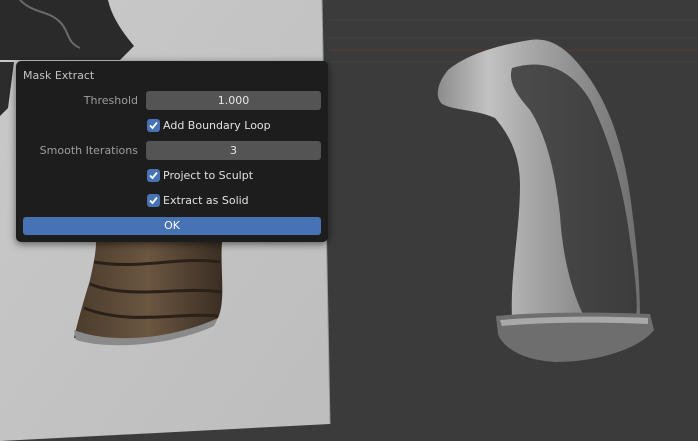  What do you see at coordinates (206, 200) in the screenshot?
I see `extract-as-solid-label: Extract as Solid` at bounding box center [206, 200].